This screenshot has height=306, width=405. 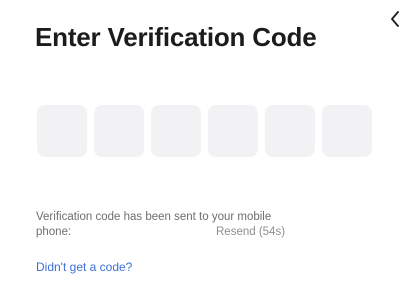 I want to click on code-input-group, so click(x=204, y=131).